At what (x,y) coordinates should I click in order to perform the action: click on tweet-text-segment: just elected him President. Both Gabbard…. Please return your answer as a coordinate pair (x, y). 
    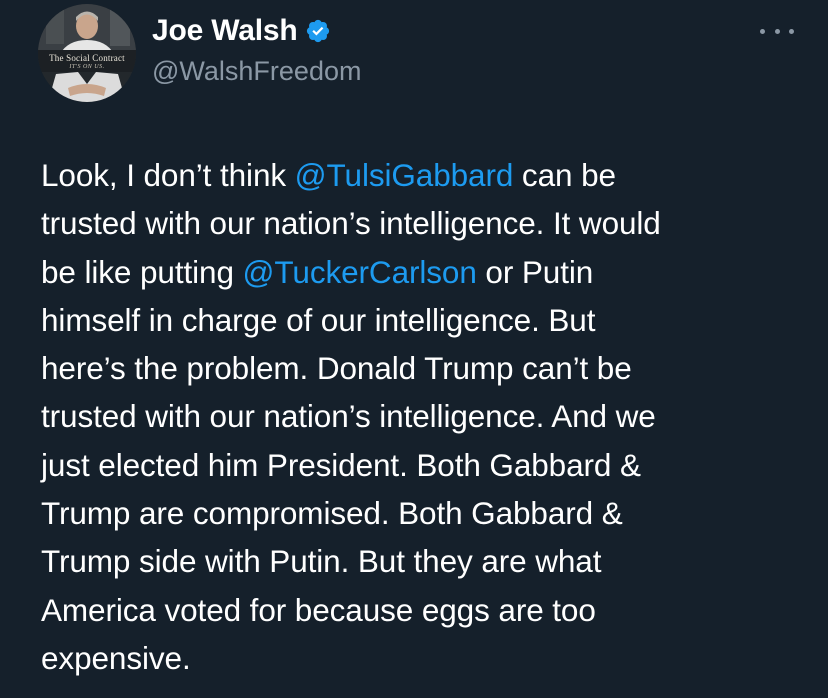
    Looking at the image, I should click on (341, 464).